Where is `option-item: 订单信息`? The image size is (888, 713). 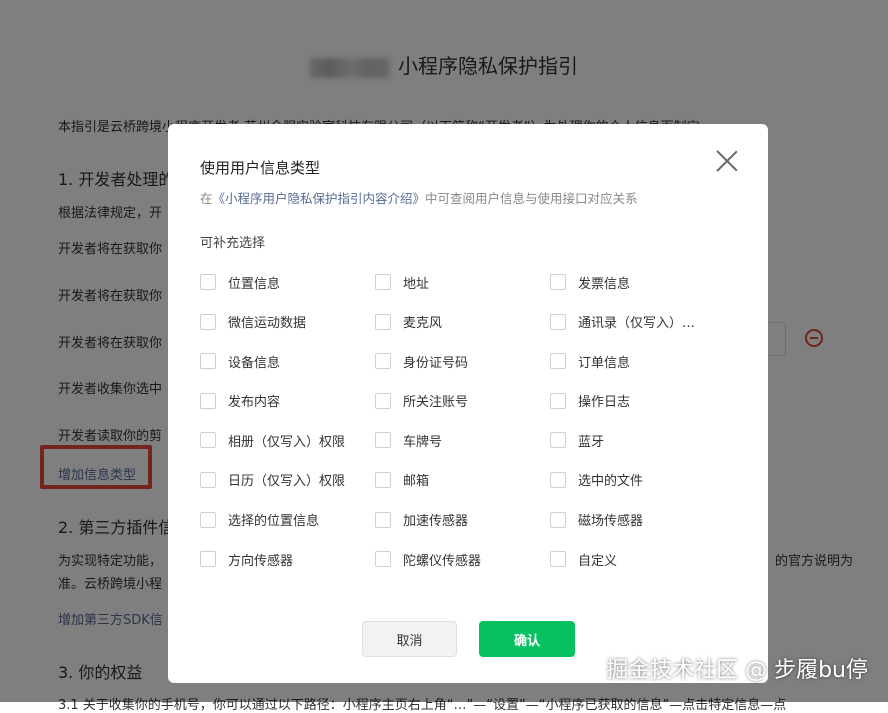
option-item: 订单信息 is located at coordinates (637, 361).